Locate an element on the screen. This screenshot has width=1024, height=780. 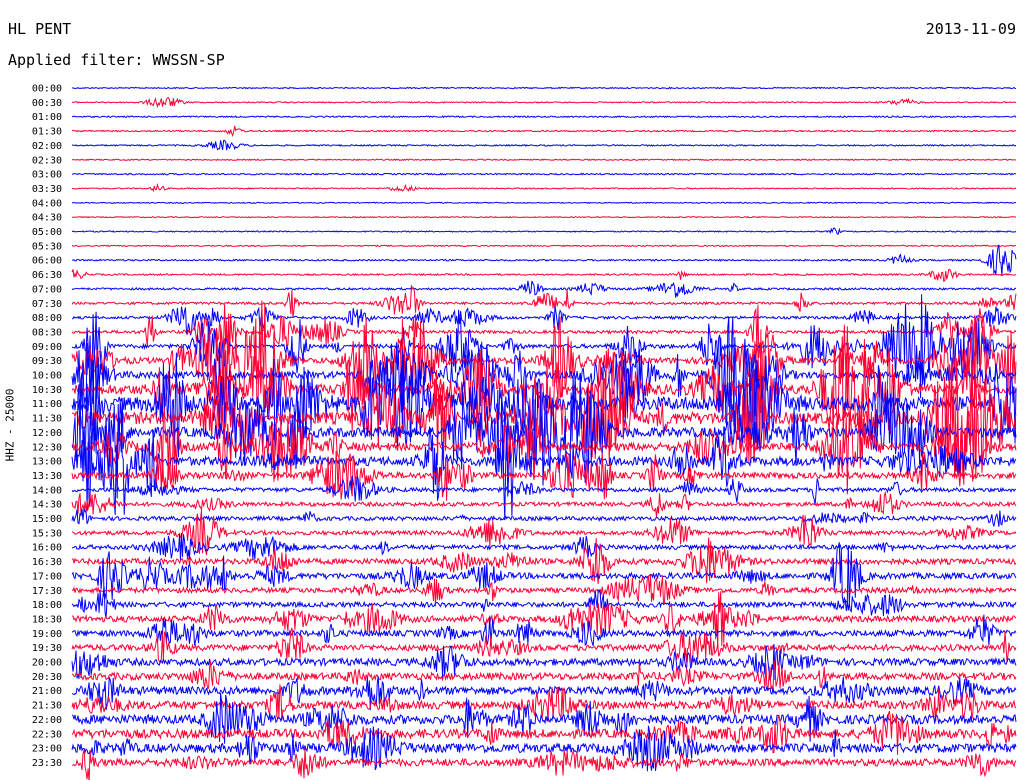
row-time-label: 14:30 is located at coordinates (47, 505).